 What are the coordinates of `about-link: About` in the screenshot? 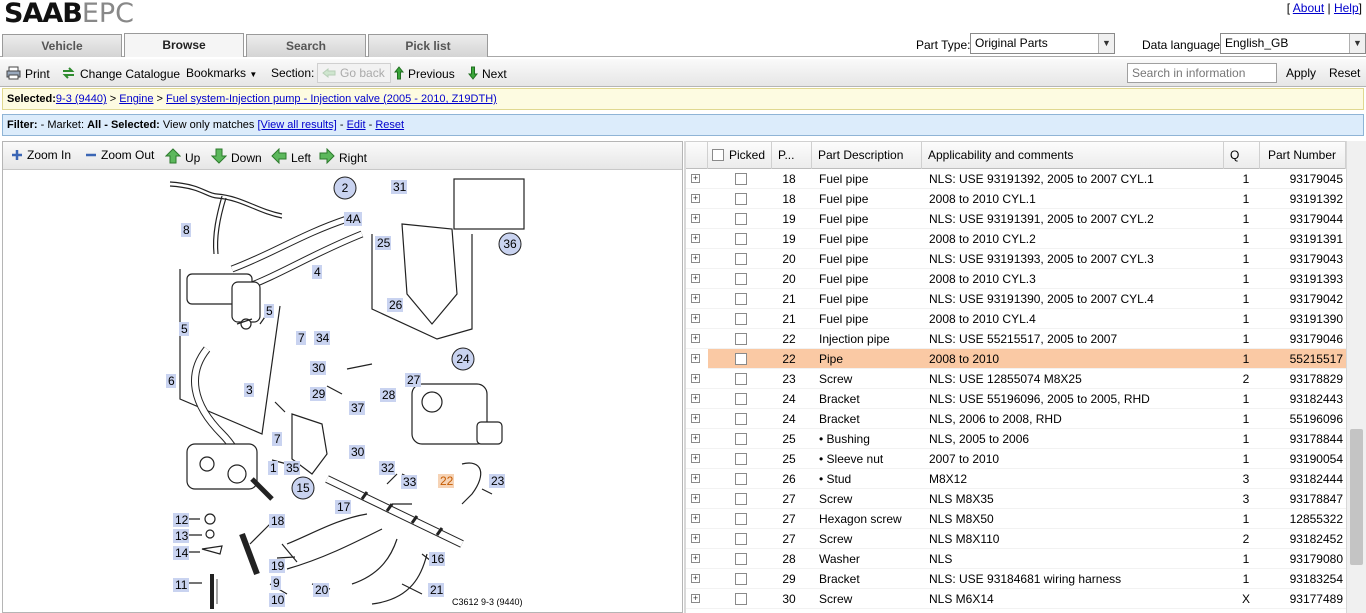 It's located at (1308, 8).